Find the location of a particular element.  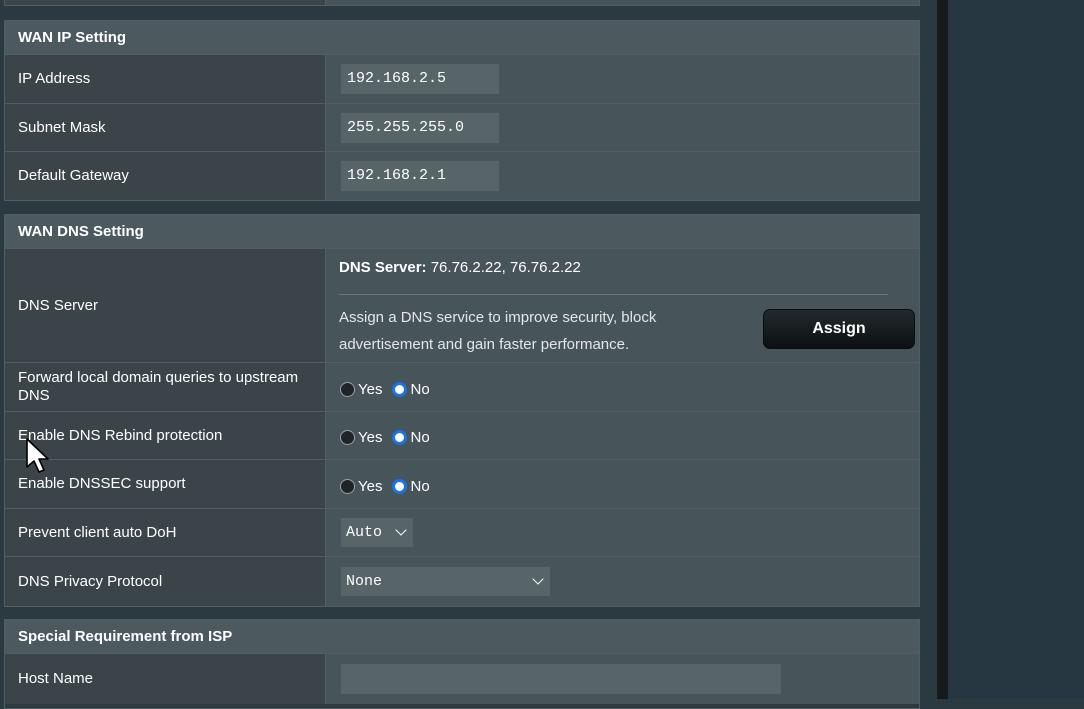

dns-rebind-label: Enable DNS Rebind protection is located at coordinates (165, 435).